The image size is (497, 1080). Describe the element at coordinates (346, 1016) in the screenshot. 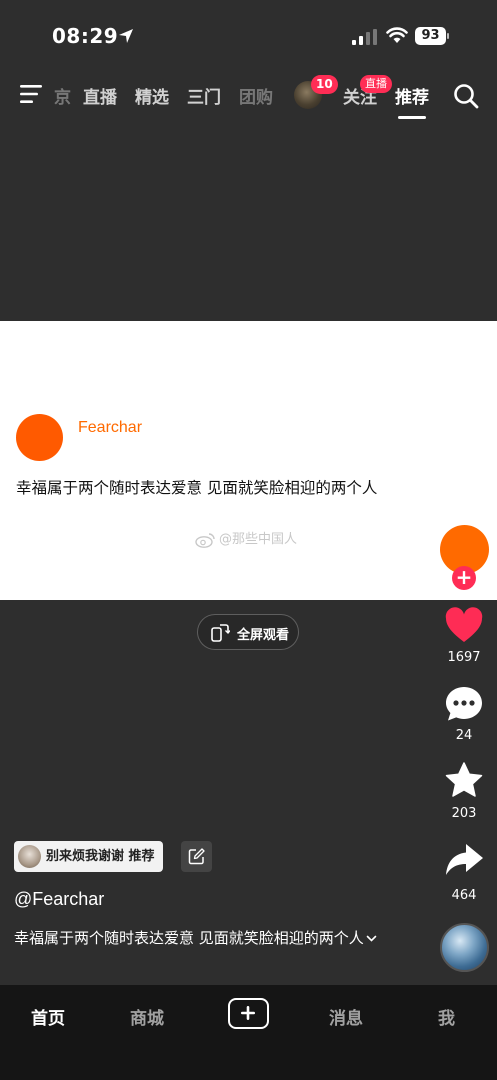

I see `bottom-tab-messages: 消息` at that location.